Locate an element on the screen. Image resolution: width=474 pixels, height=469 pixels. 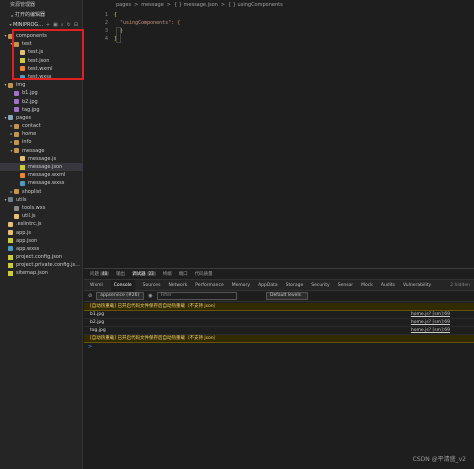
breadcrumb-item: message is located at coordinates (152, 5).